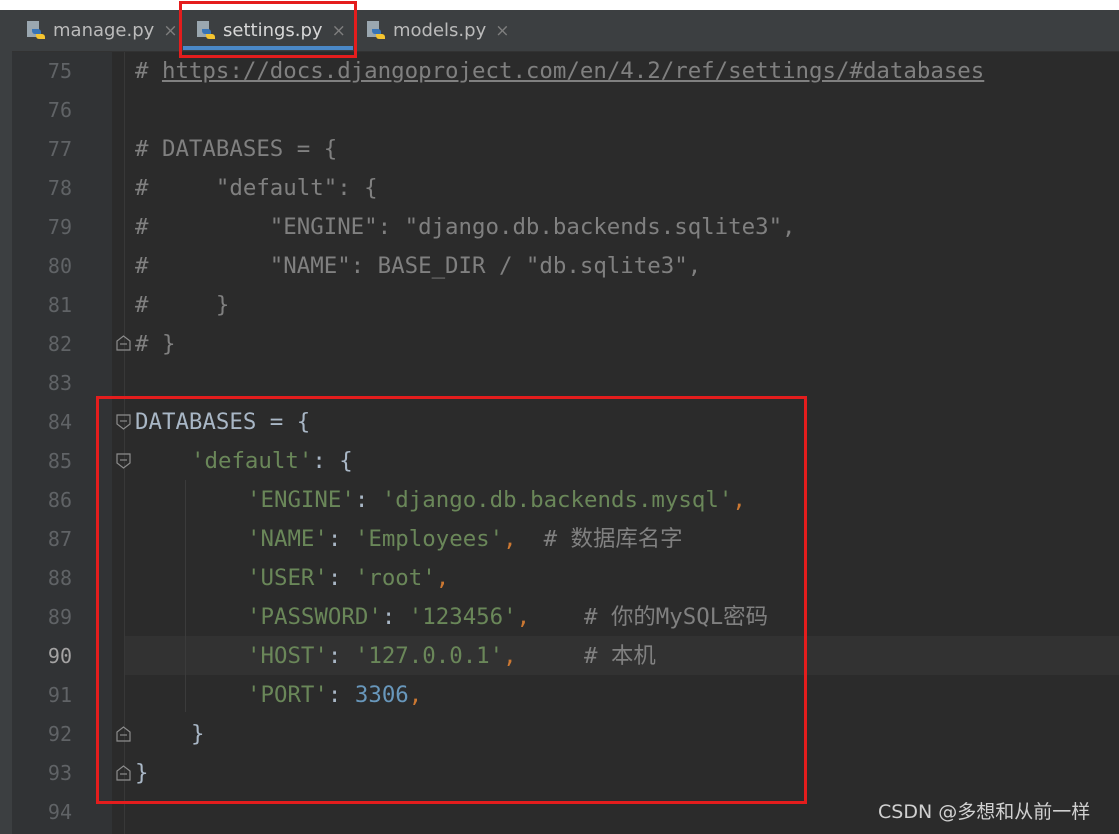  I want to click on tab-label: manage.py, so click(104, 30).